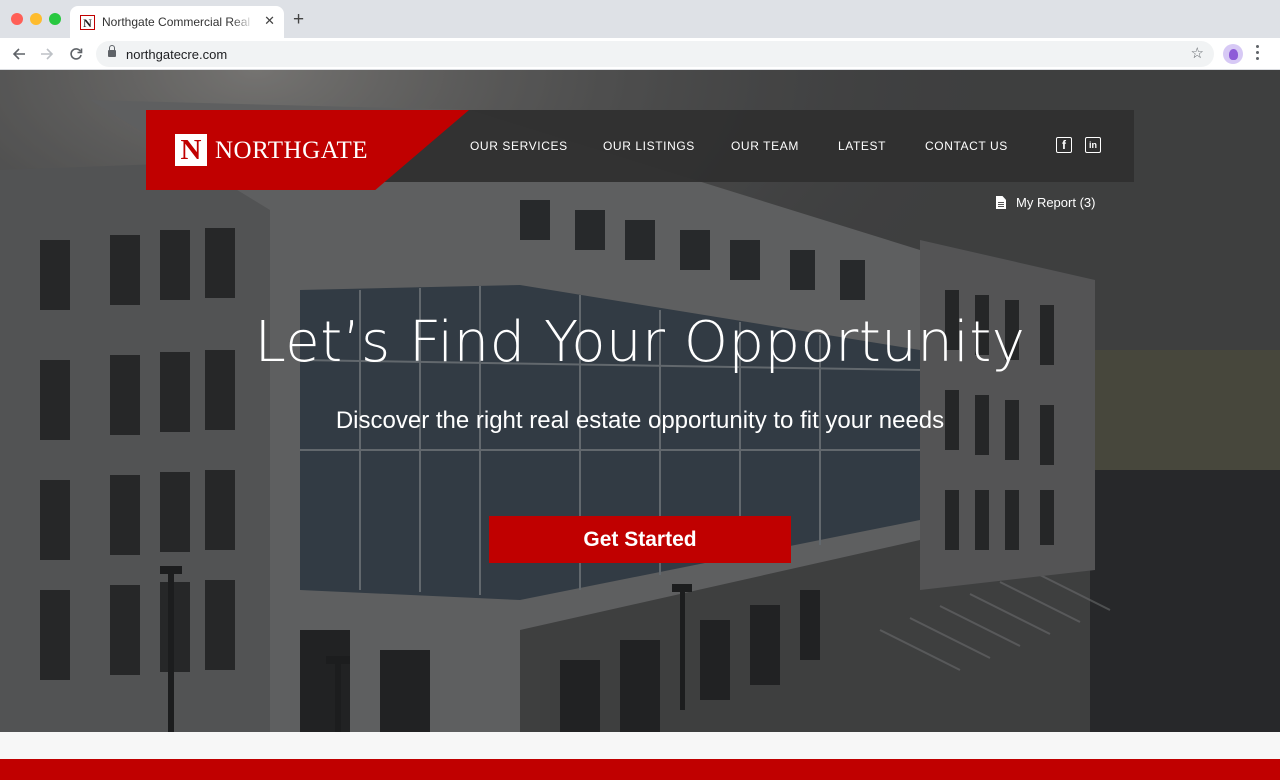  I want to click on browser-tab-bar: N Northgate Commercial Real Estate ✕ +, so click(640, 19).